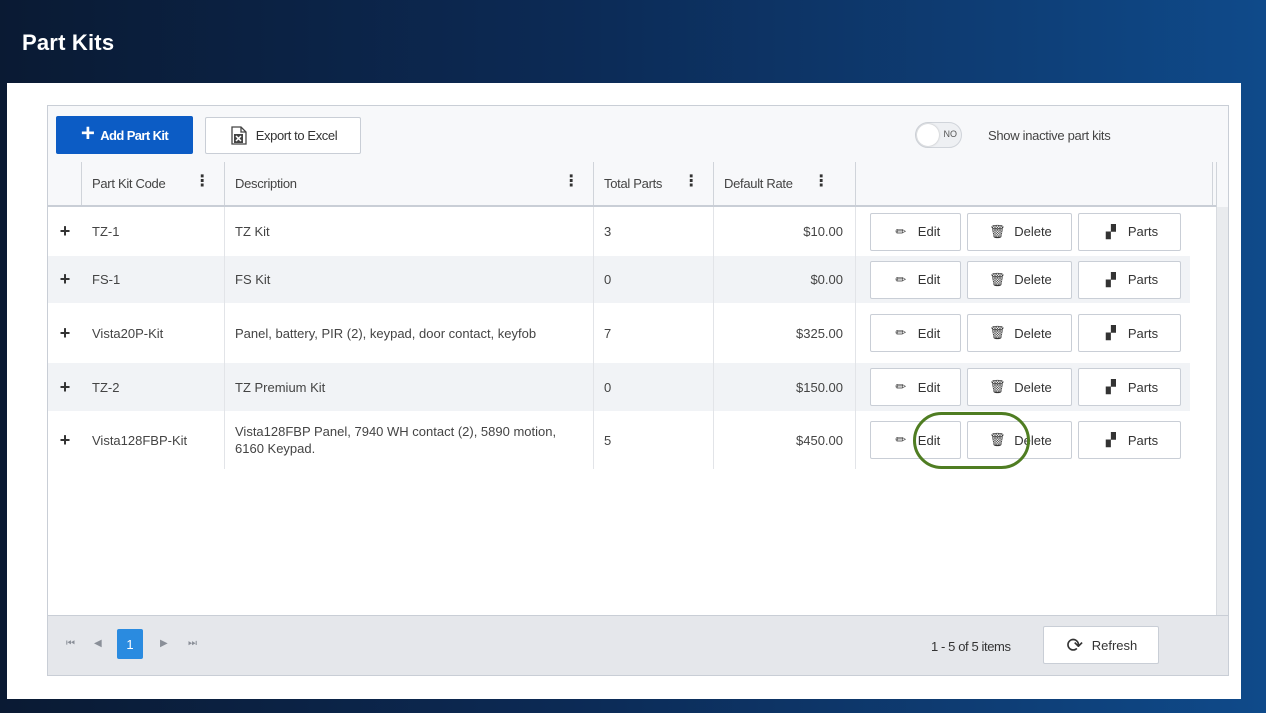  I want to click on toggle-knob, so click(928, 135).